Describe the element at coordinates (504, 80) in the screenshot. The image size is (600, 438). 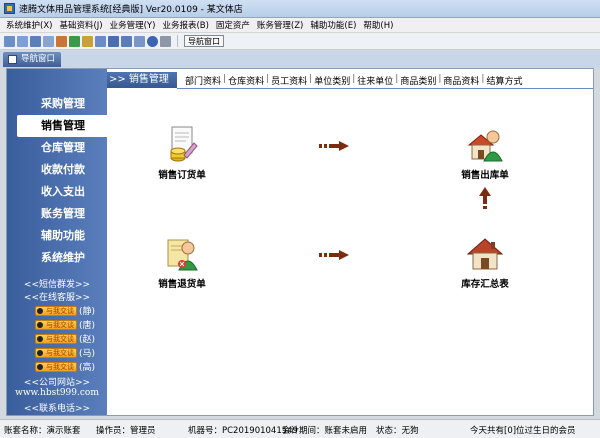
I see `link-settlement: 结算方式` at that location.